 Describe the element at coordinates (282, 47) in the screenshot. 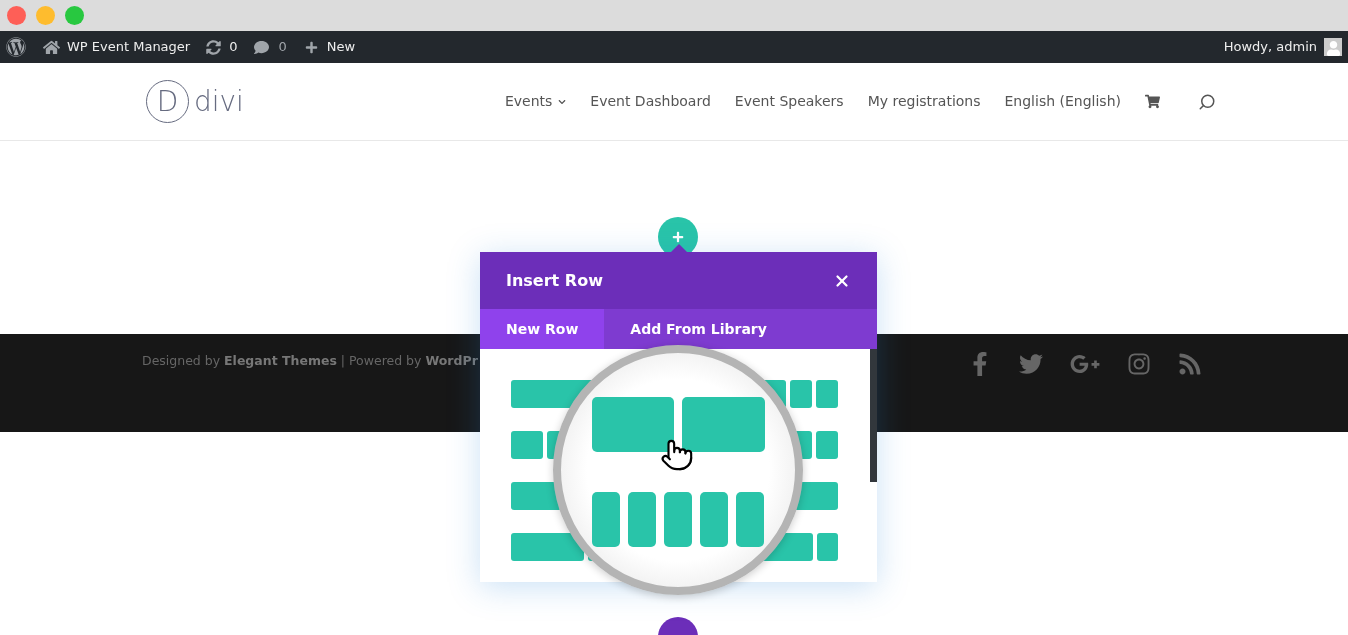

I see `comments-count: 0` at that location.